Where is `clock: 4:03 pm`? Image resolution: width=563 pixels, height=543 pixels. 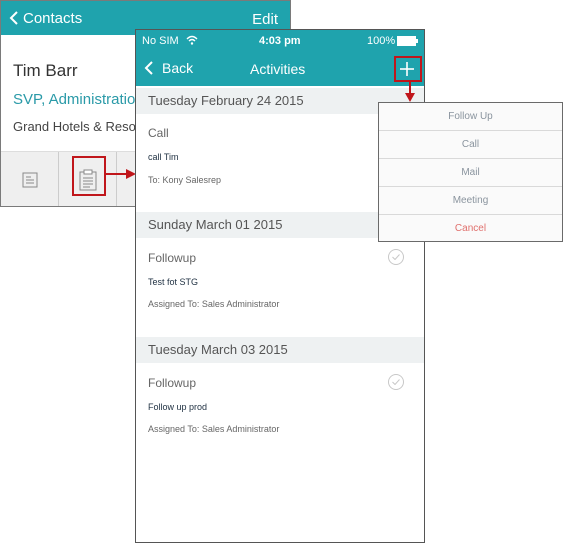 clock: 4:03 pm is located at coordinates (280, 41).